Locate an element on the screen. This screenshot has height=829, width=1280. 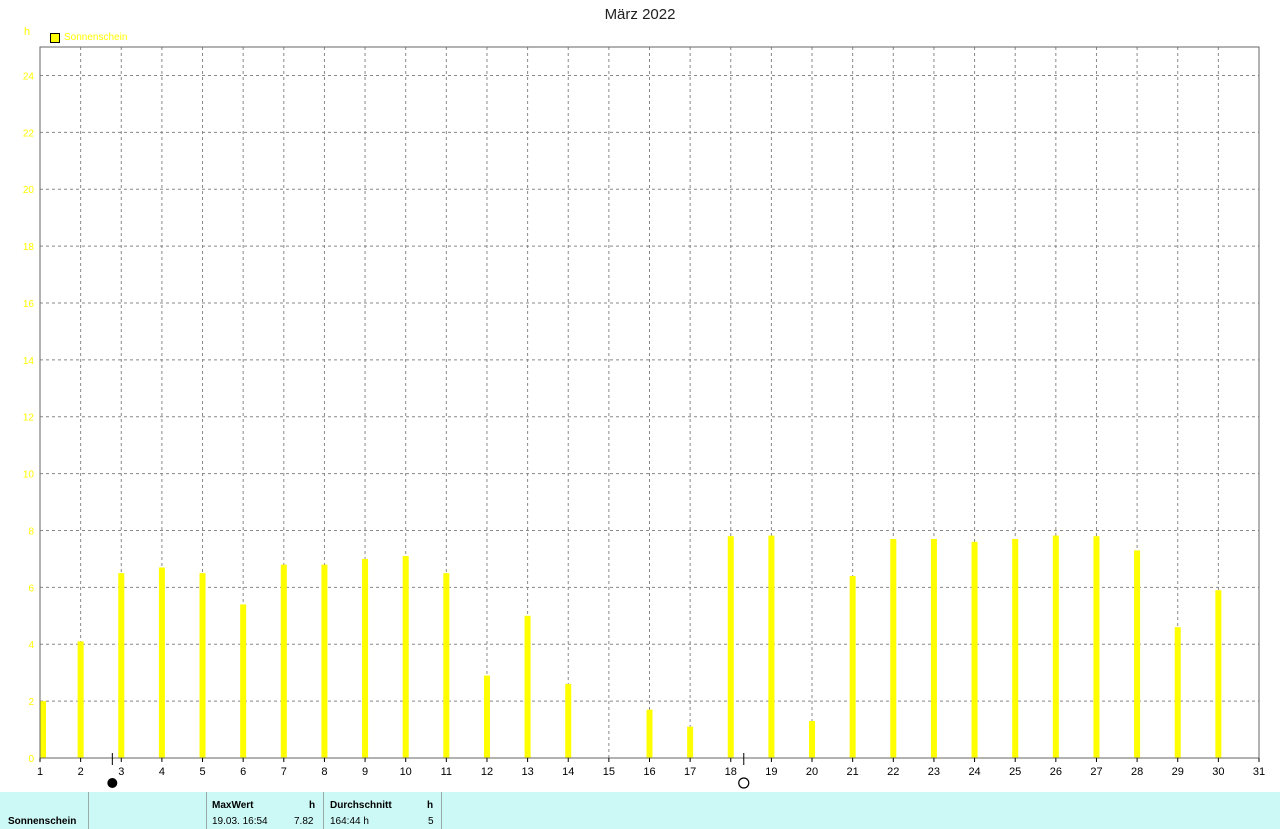
footer-max-header: MaxWert is located at coordinates (233, 805).